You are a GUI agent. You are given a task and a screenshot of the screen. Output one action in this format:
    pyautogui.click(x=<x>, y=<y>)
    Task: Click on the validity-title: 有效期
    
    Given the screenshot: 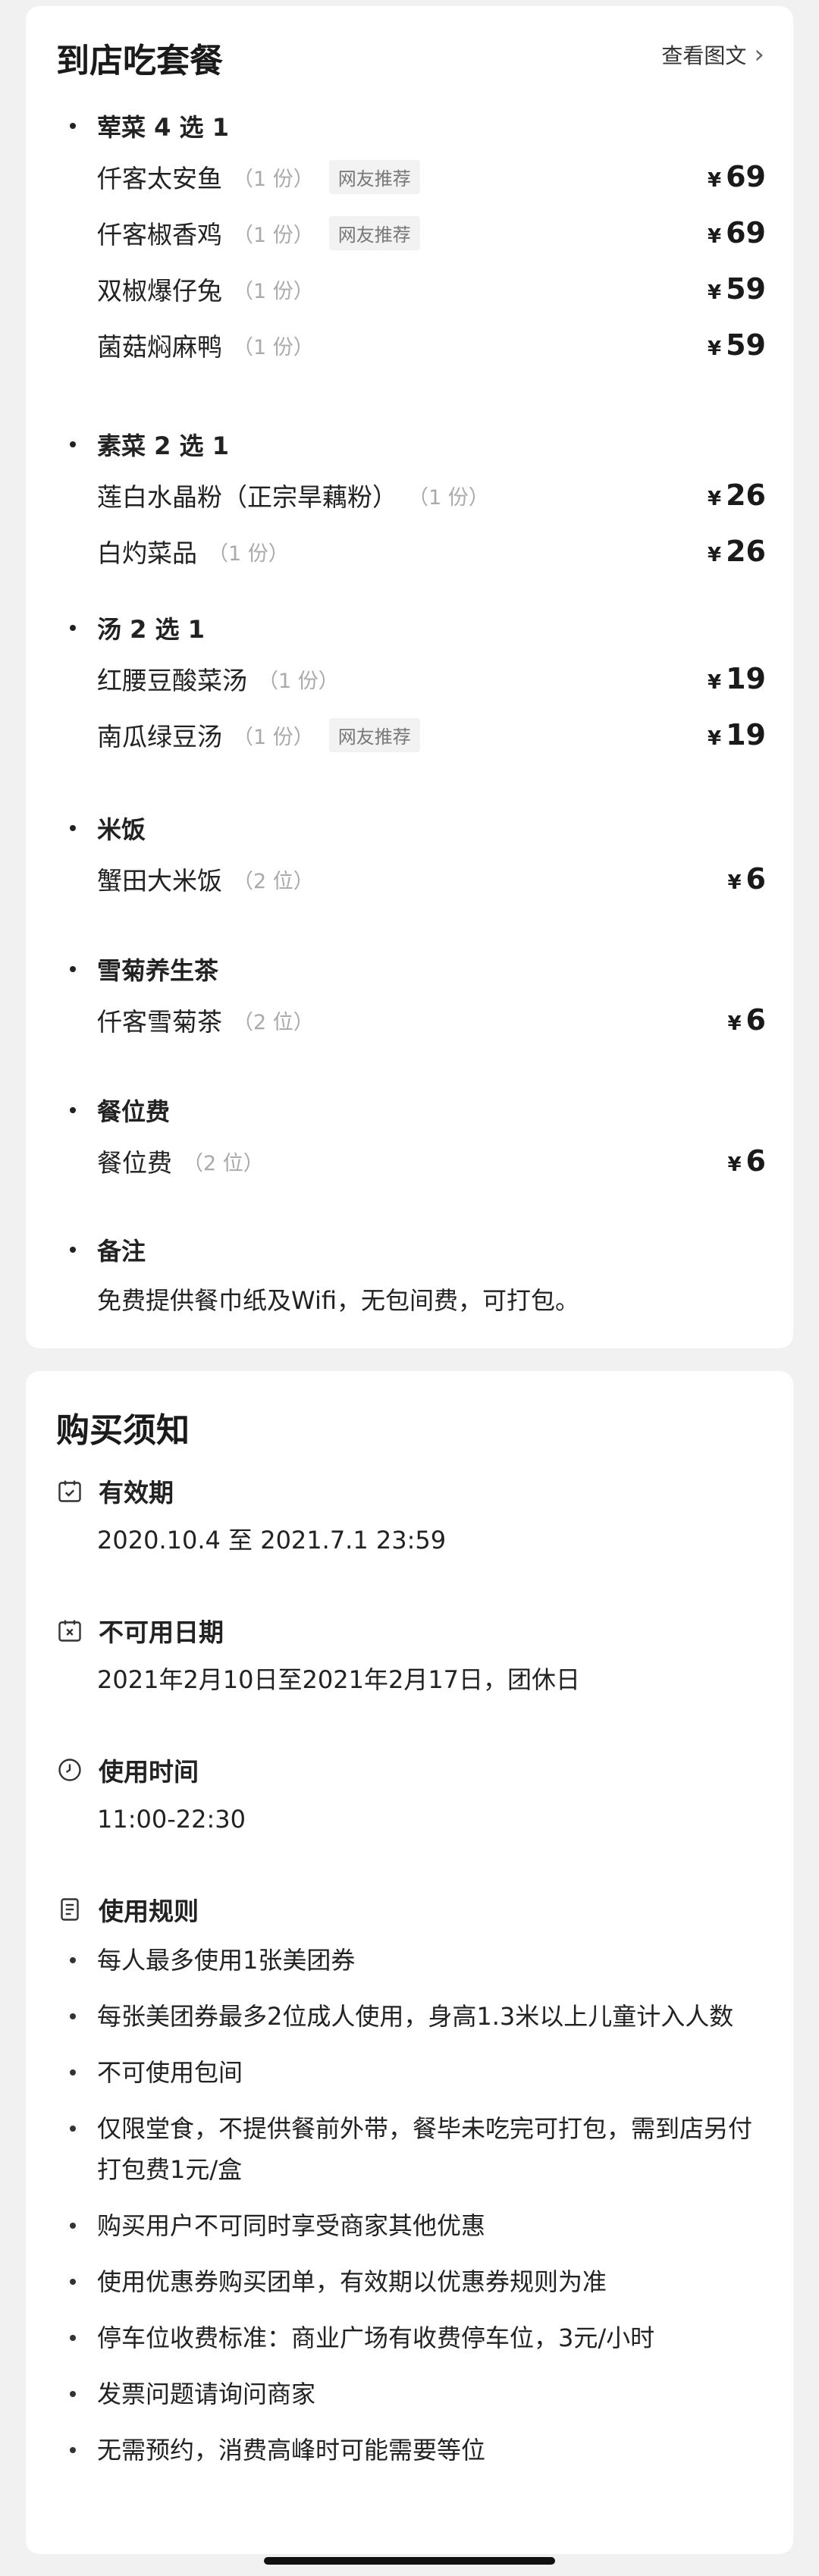 What is the action you would take?
    pyautogui.click(x=136, y=1493)
    